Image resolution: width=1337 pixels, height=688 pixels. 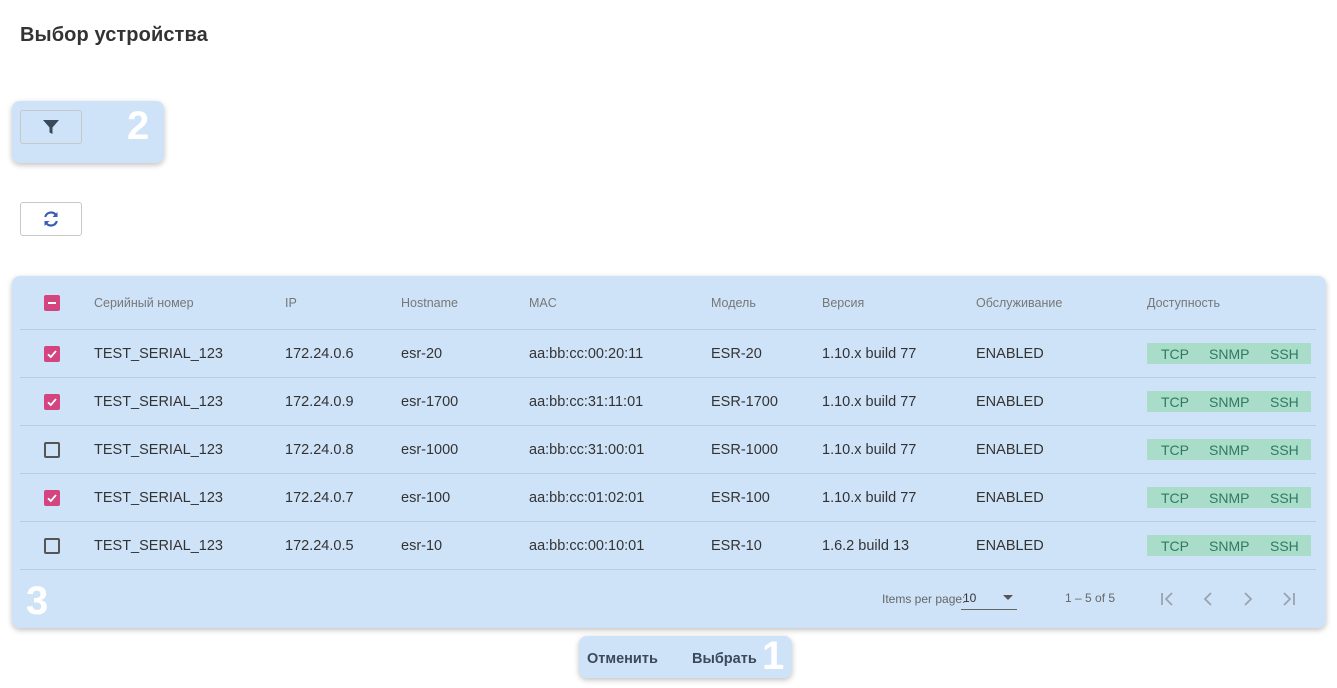 I want to click on header-availability: Доступность, so click(x=1183, y=302).